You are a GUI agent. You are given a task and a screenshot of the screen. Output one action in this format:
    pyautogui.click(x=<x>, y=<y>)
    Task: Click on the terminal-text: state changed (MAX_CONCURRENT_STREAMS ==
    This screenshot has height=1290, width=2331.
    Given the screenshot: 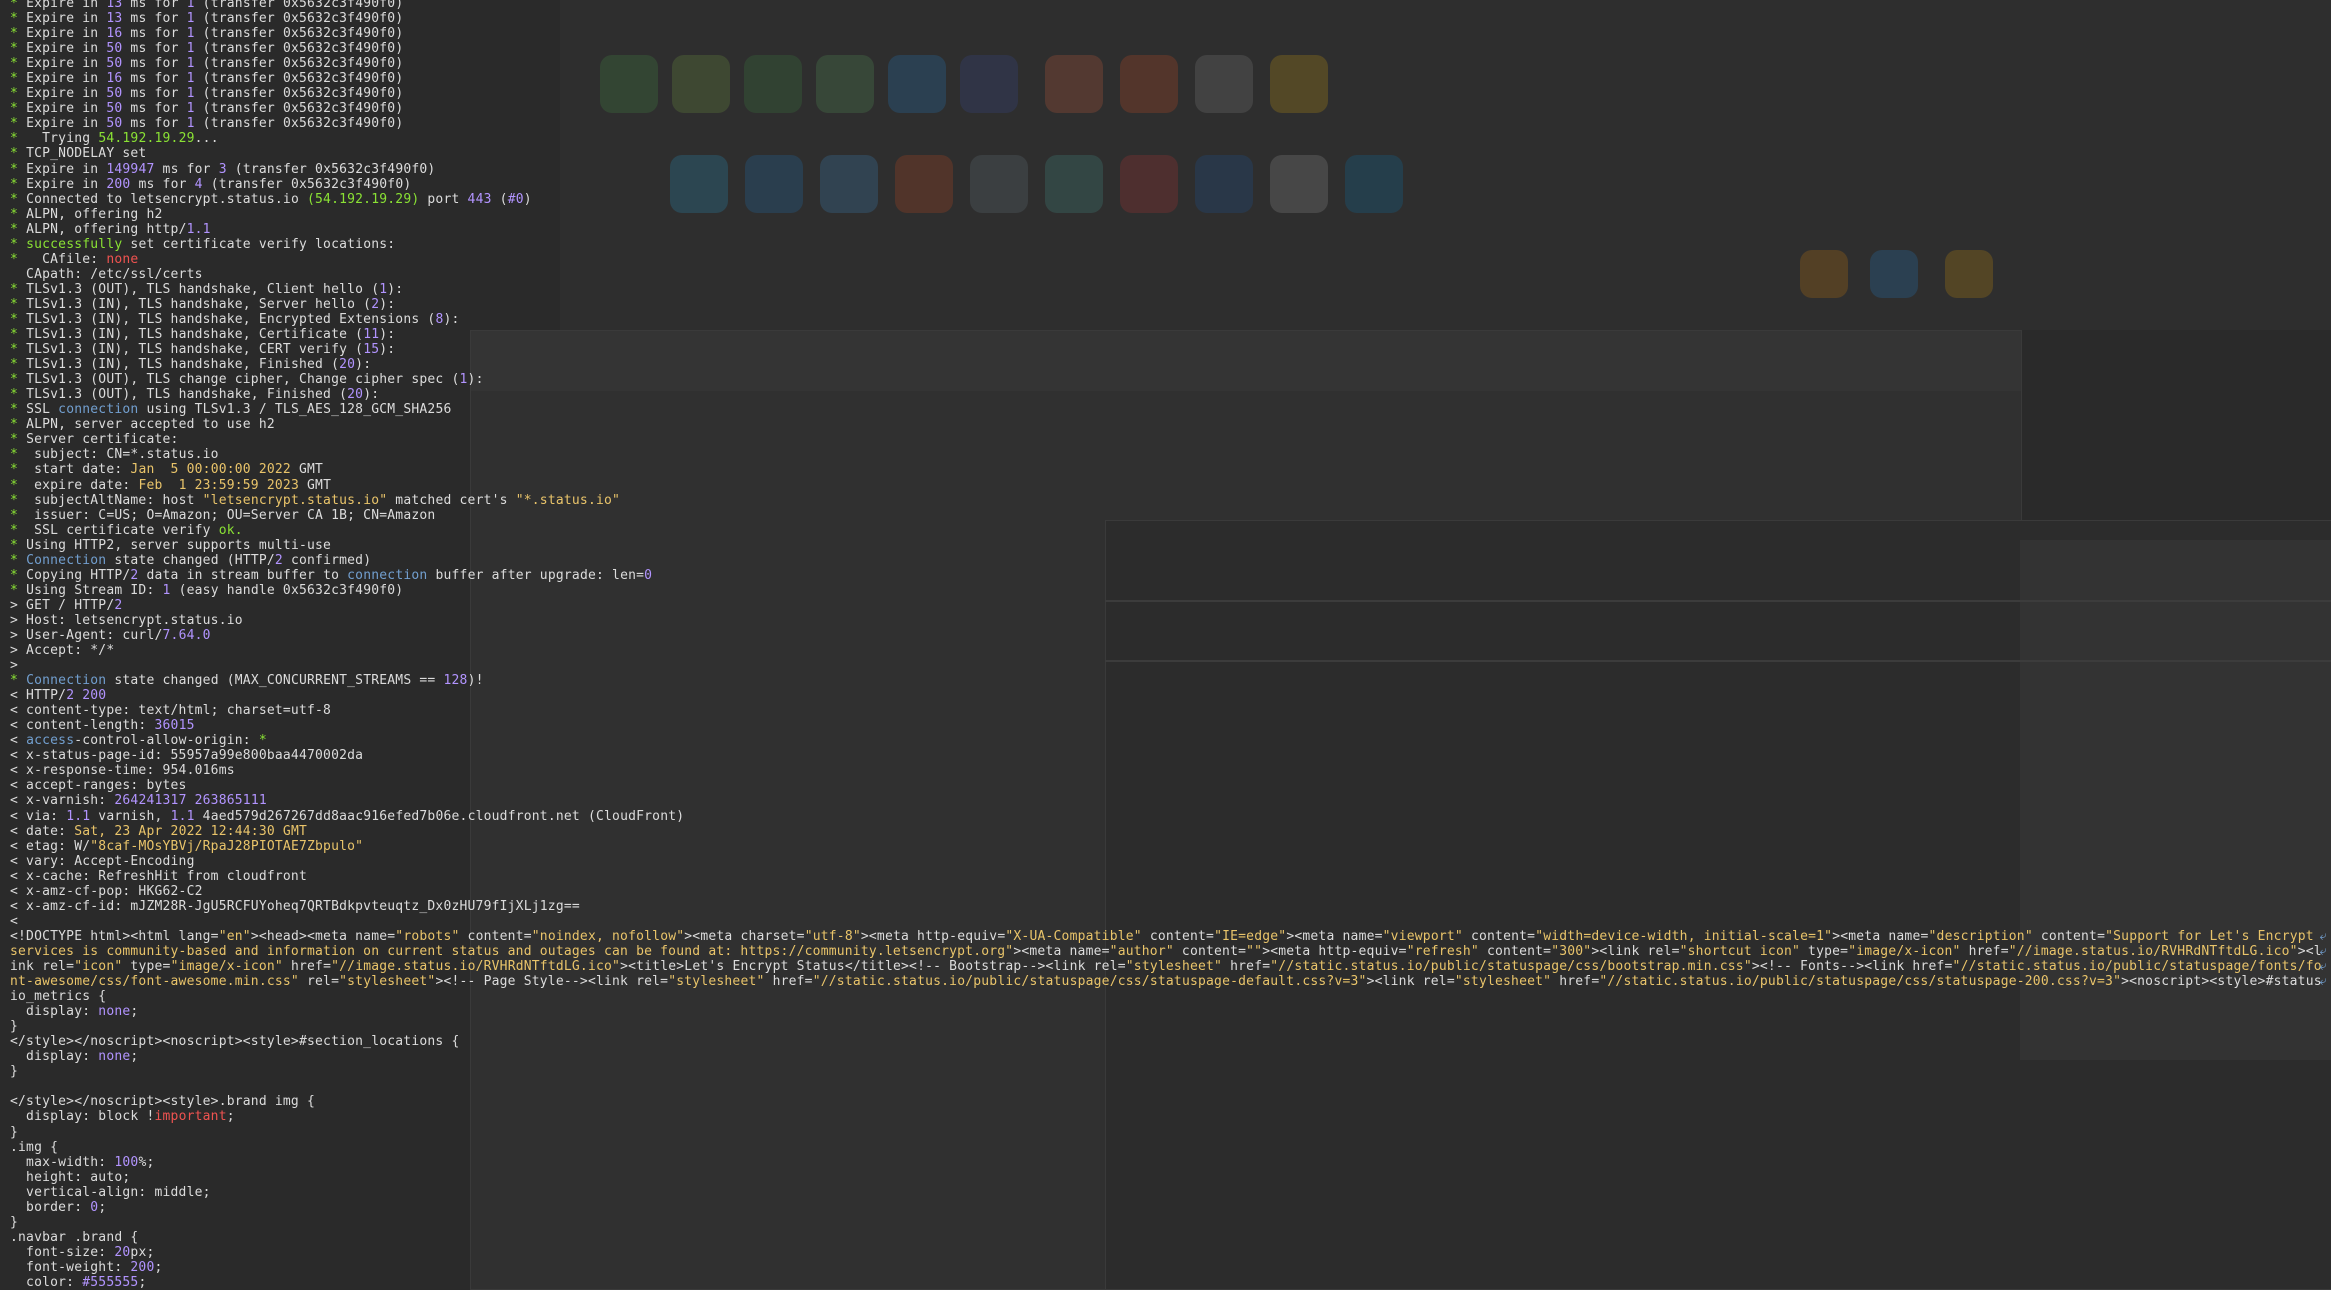 What is the action you would take?
    pyautogui.click(x=275, y=681)
    